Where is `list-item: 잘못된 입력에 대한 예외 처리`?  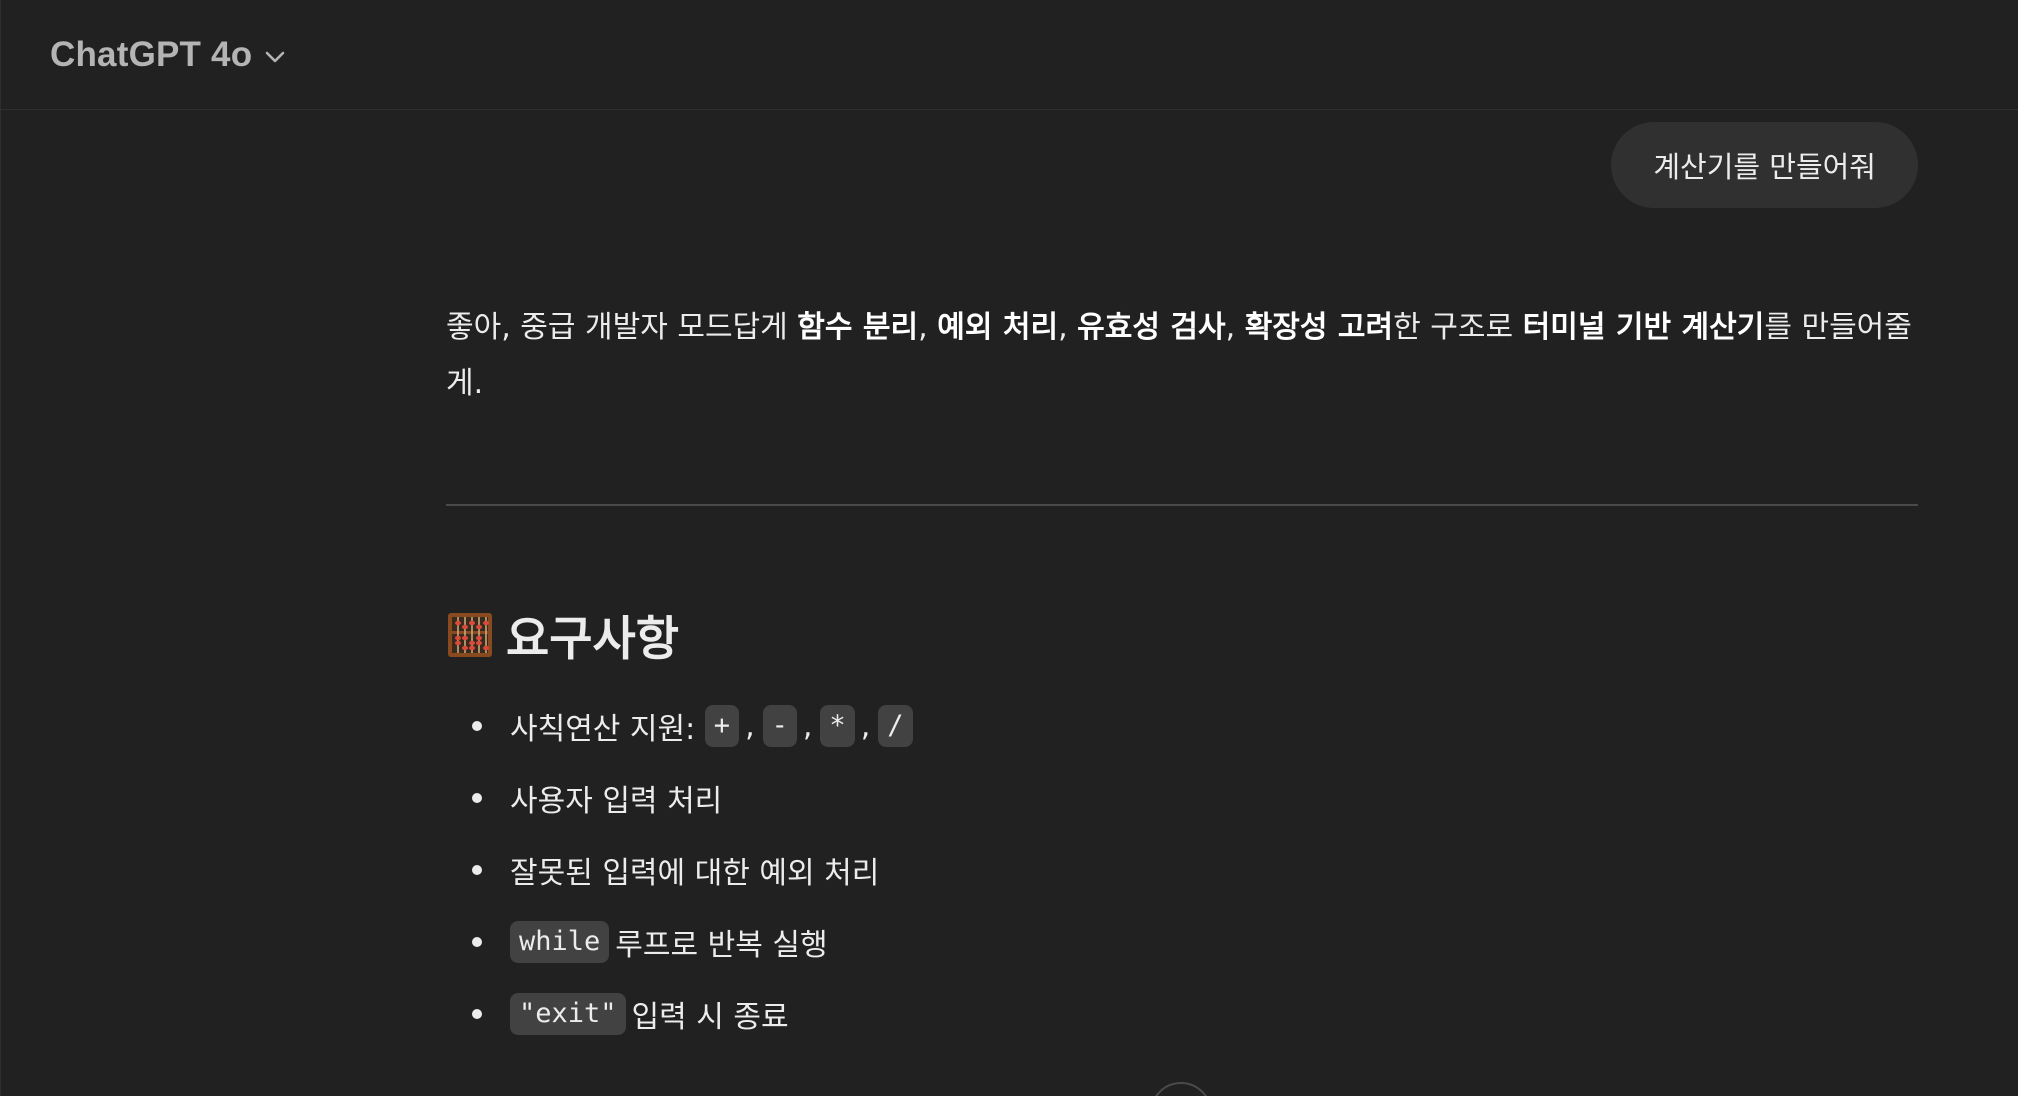
list-item: 잘못된 입력에 대한 예외 처리 is located at coordinates (682, 870).